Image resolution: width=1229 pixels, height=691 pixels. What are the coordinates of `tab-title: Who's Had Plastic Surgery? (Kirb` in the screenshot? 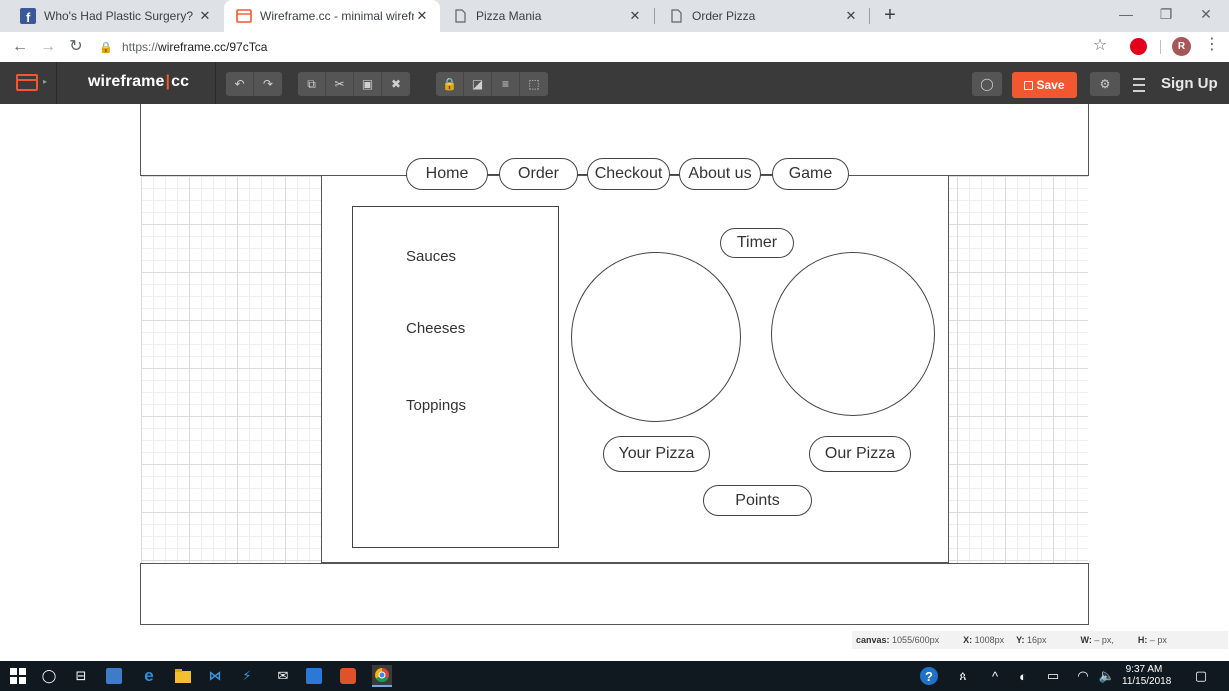 It's located at (120, 16).